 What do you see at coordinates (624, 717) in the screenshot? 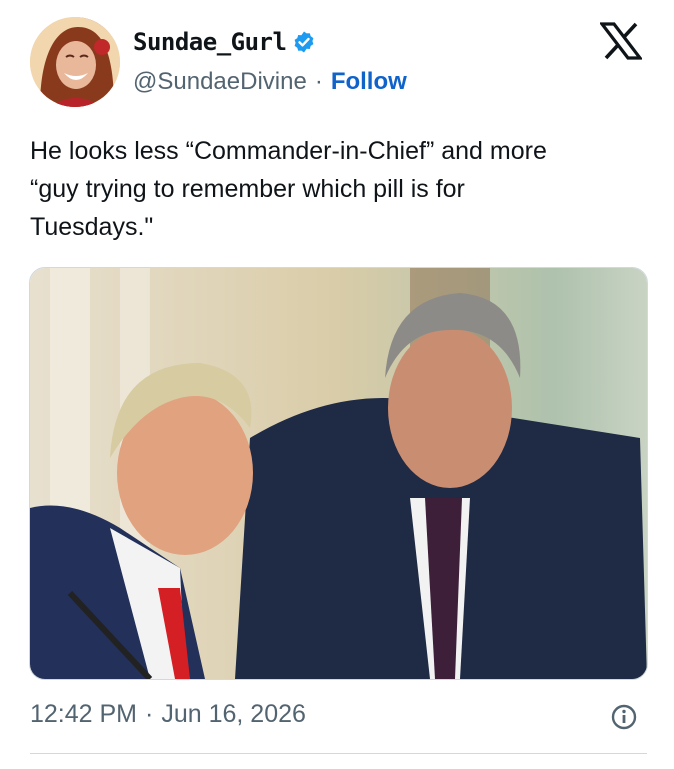
I see `info-icon` at bounding box center [624, 717].